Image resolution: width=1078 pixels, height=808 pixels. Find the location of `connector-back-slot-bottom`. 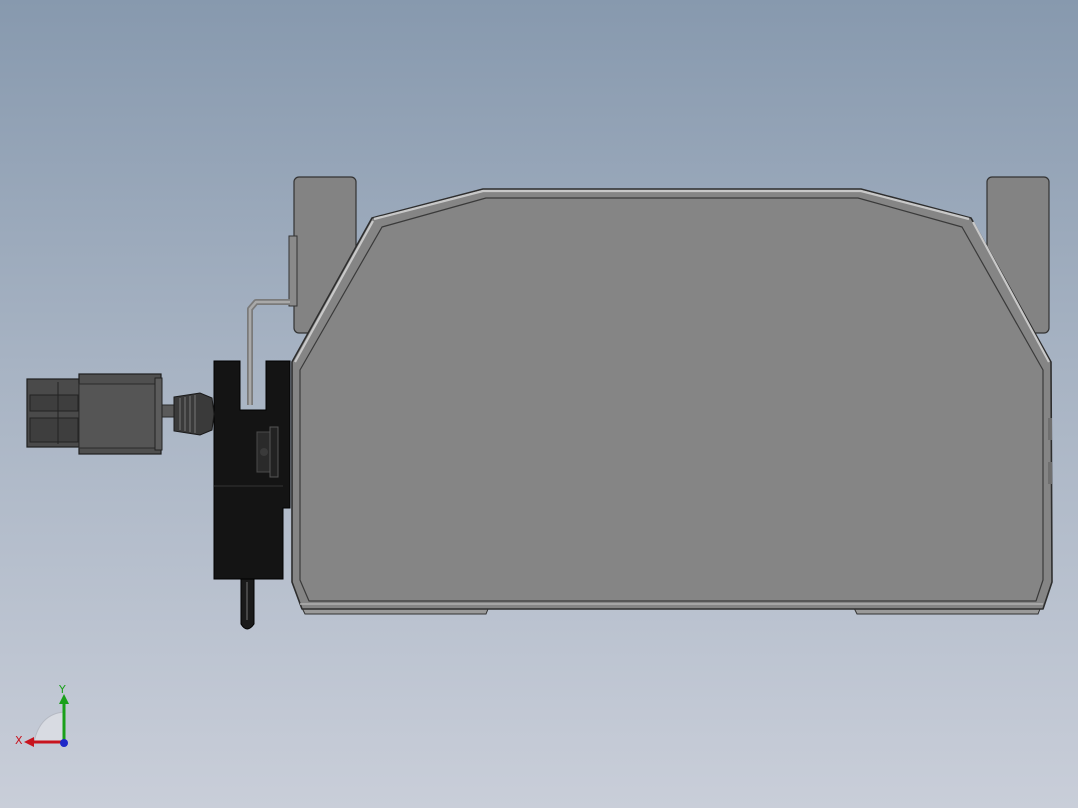

connector-back-slot-bottom is located at coordinates (54, 430).